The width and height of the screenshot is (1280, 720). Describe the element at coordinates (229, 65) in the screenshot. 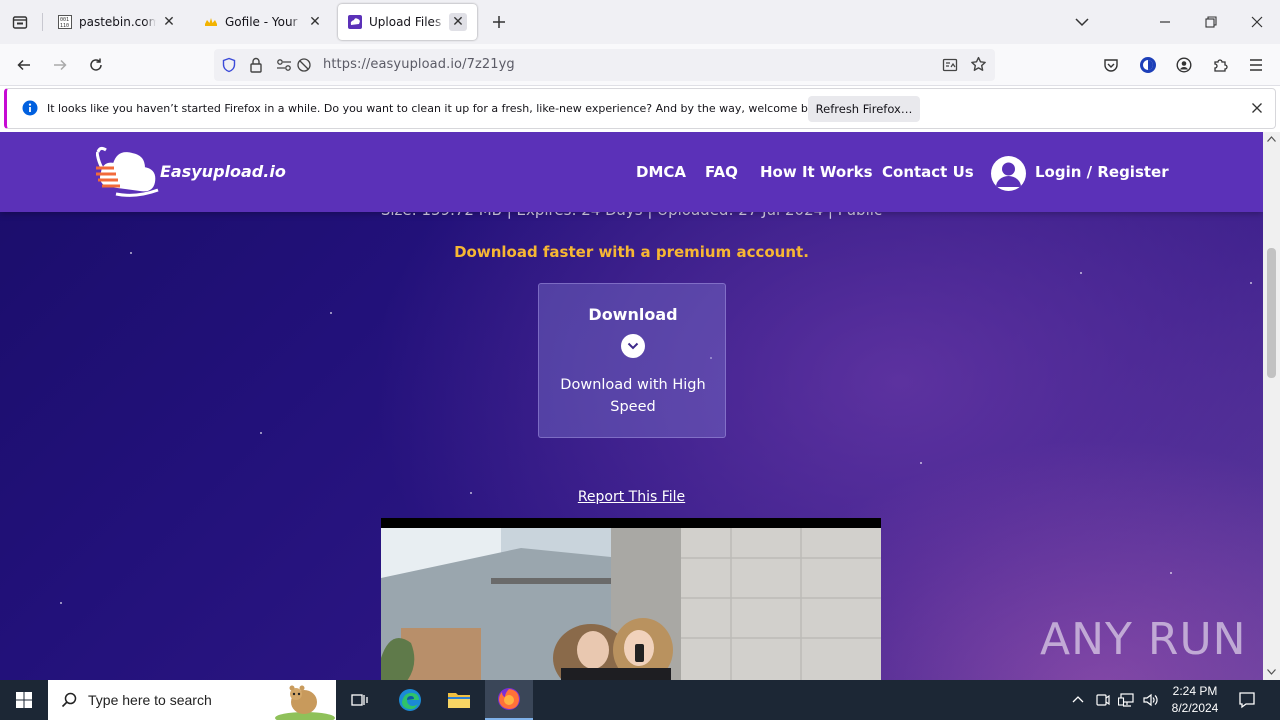

I see `tracking-protection-shield-icon` at that location.